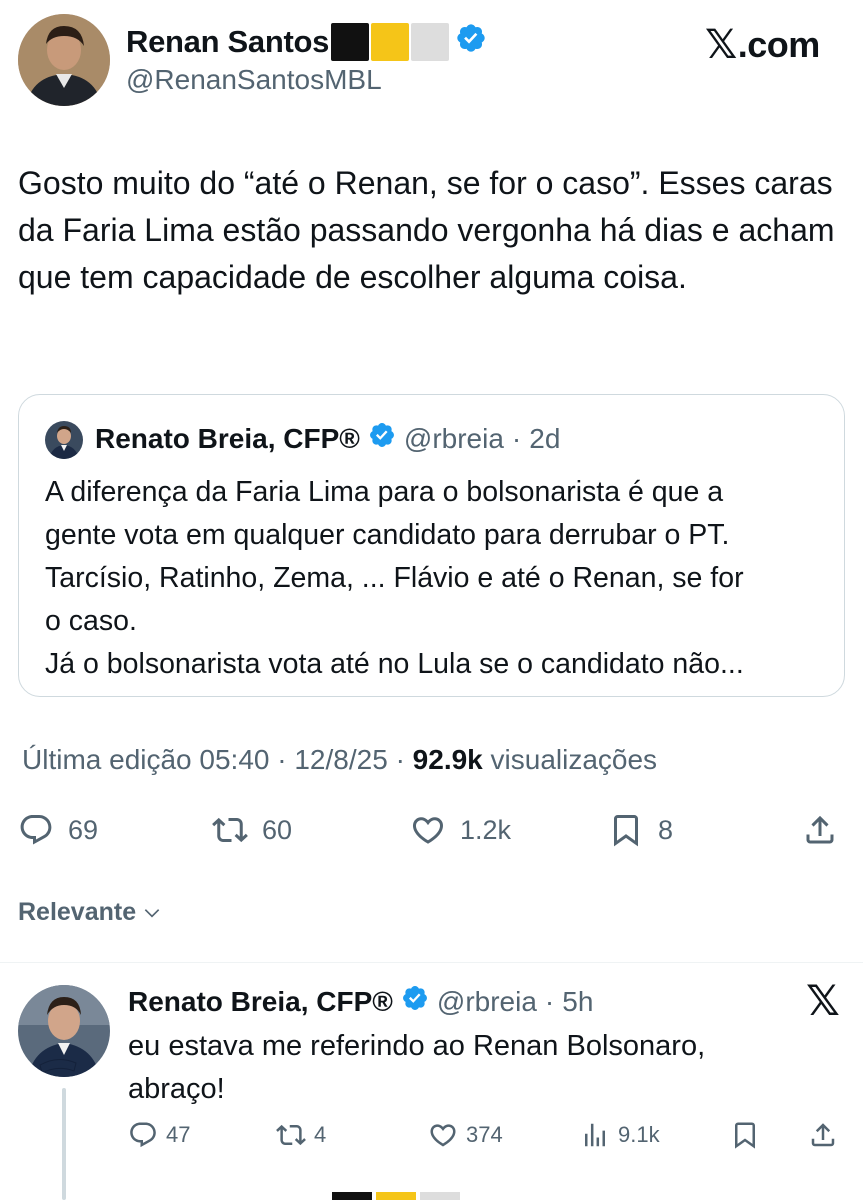 The width and height of the screenshot is (863, 1200). What do you see at coordinates (277, 829) in the screenshot?
I see `repost-count: 60` at bounding box center [277, 829].